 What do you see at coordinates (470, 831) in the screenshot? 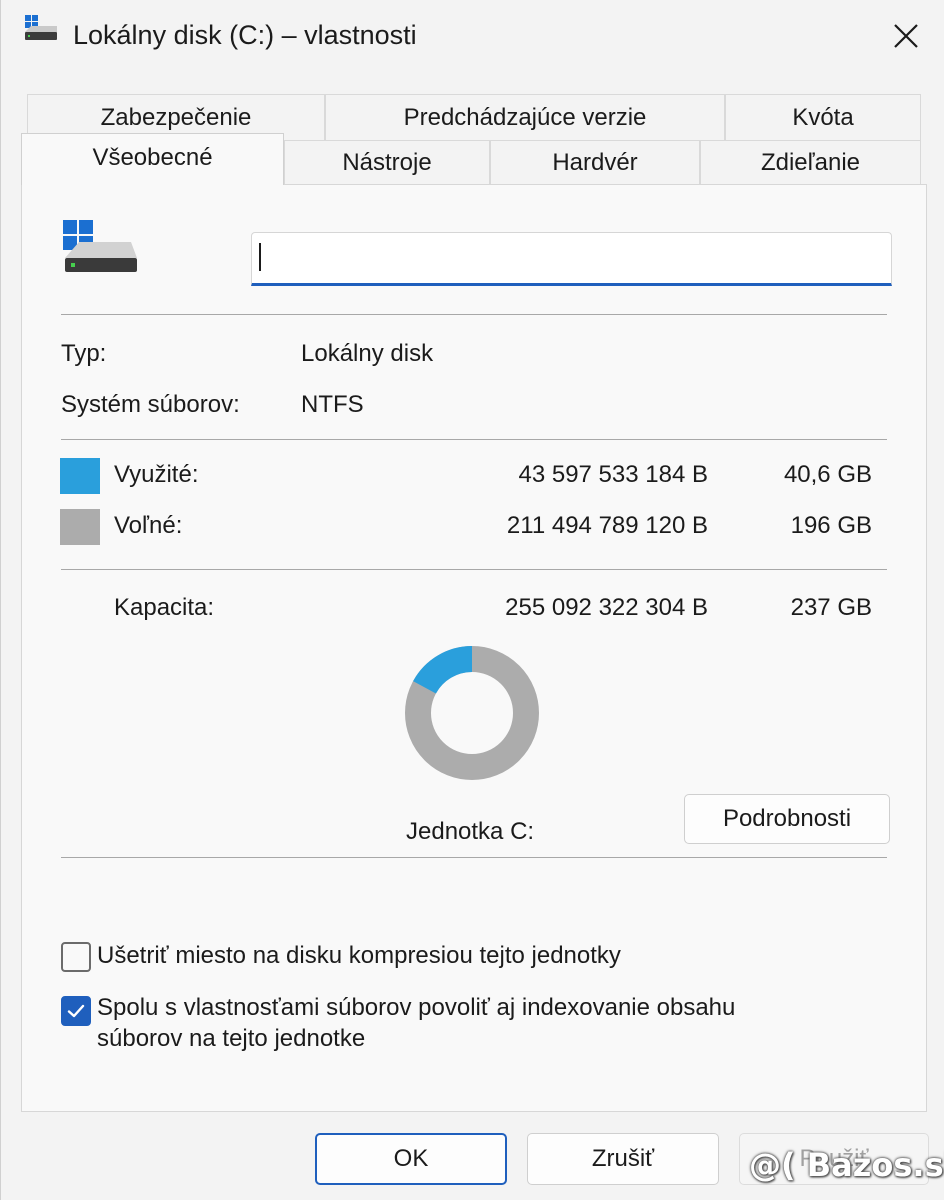
I see `drive-label: Jednotka C:` at bounding box center [470, 831].